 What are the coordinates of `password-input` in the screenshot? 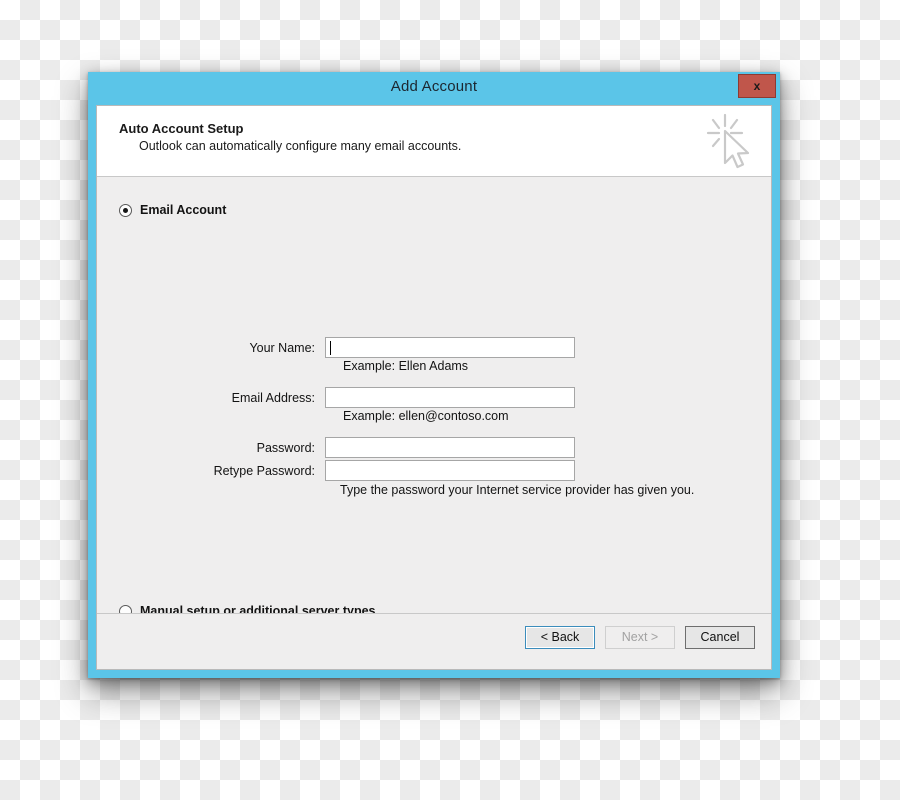 It's located at (450, 447).